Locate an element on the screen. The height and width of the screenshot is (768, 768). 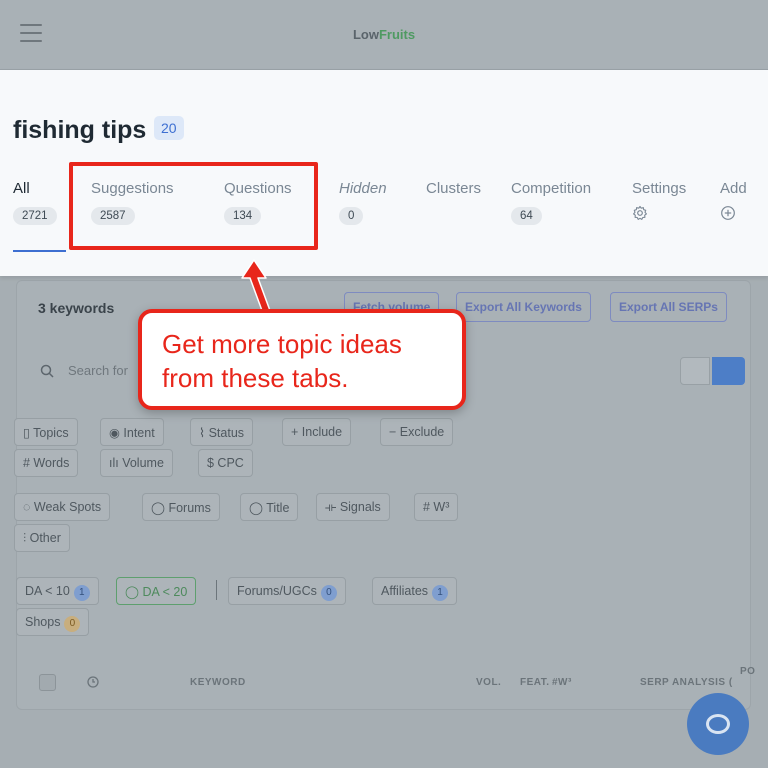
filter-da10: DA < 10 1 is located at coordinates (57, 591).